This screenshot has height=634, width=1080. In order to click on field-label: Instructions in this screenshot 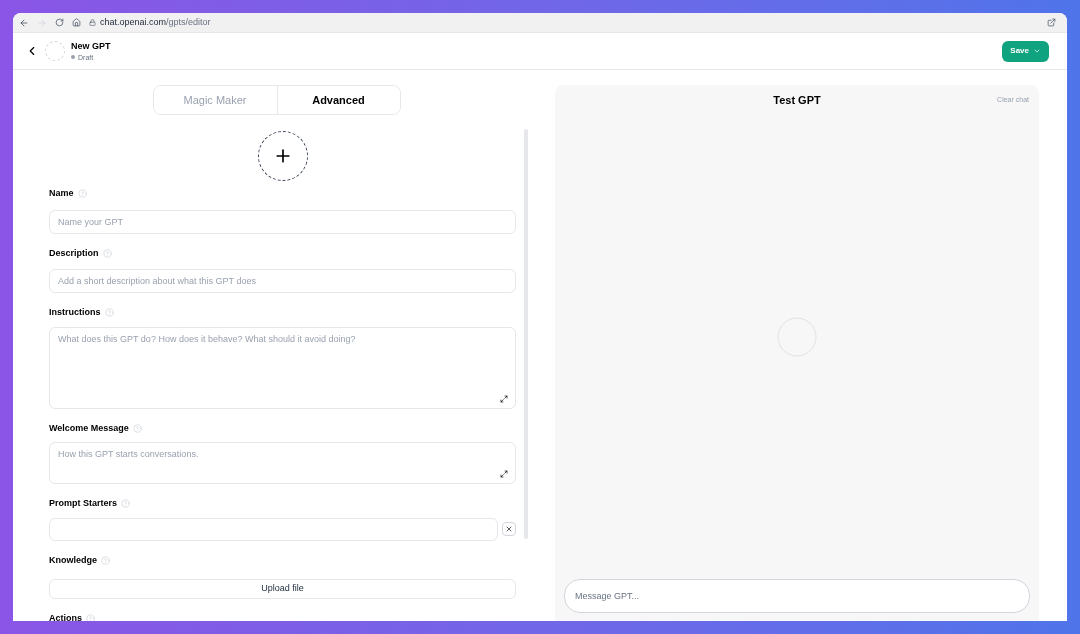, I will do `click(75, 312)`.